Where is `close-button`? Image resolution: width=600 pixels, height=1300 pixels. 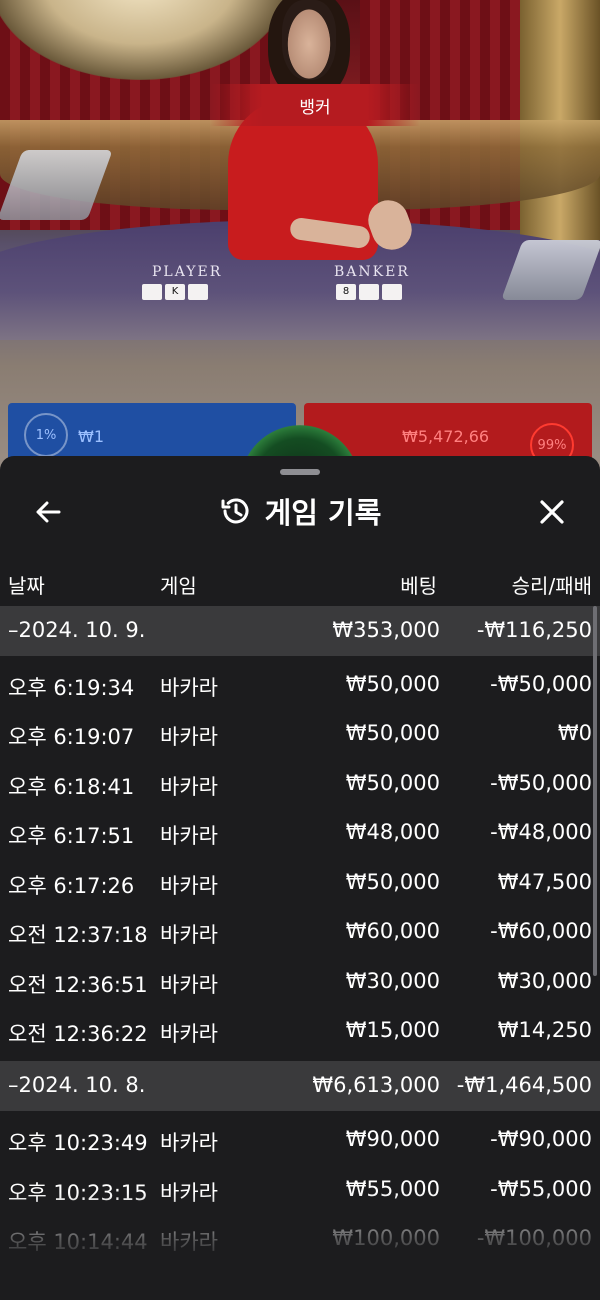 close-button is located at coordinates (552, 512).